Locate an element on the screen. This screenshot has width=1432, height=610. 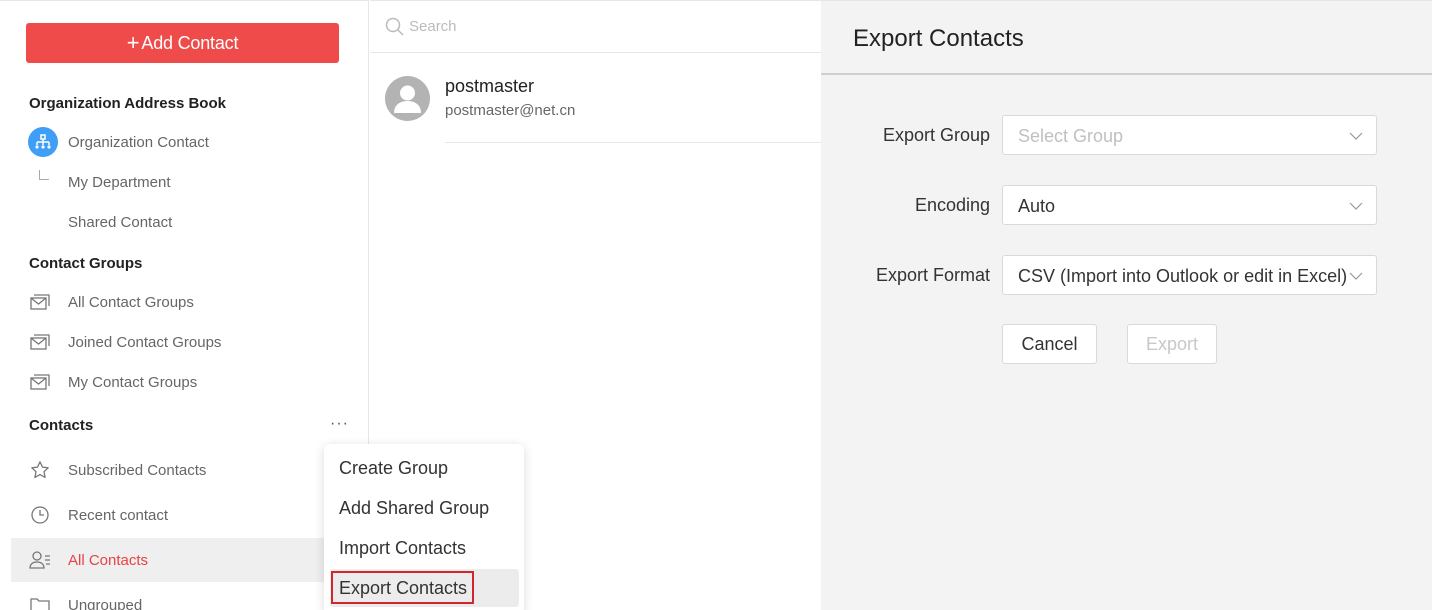
contact-name: postmaster is located at coordinates (490, 86).